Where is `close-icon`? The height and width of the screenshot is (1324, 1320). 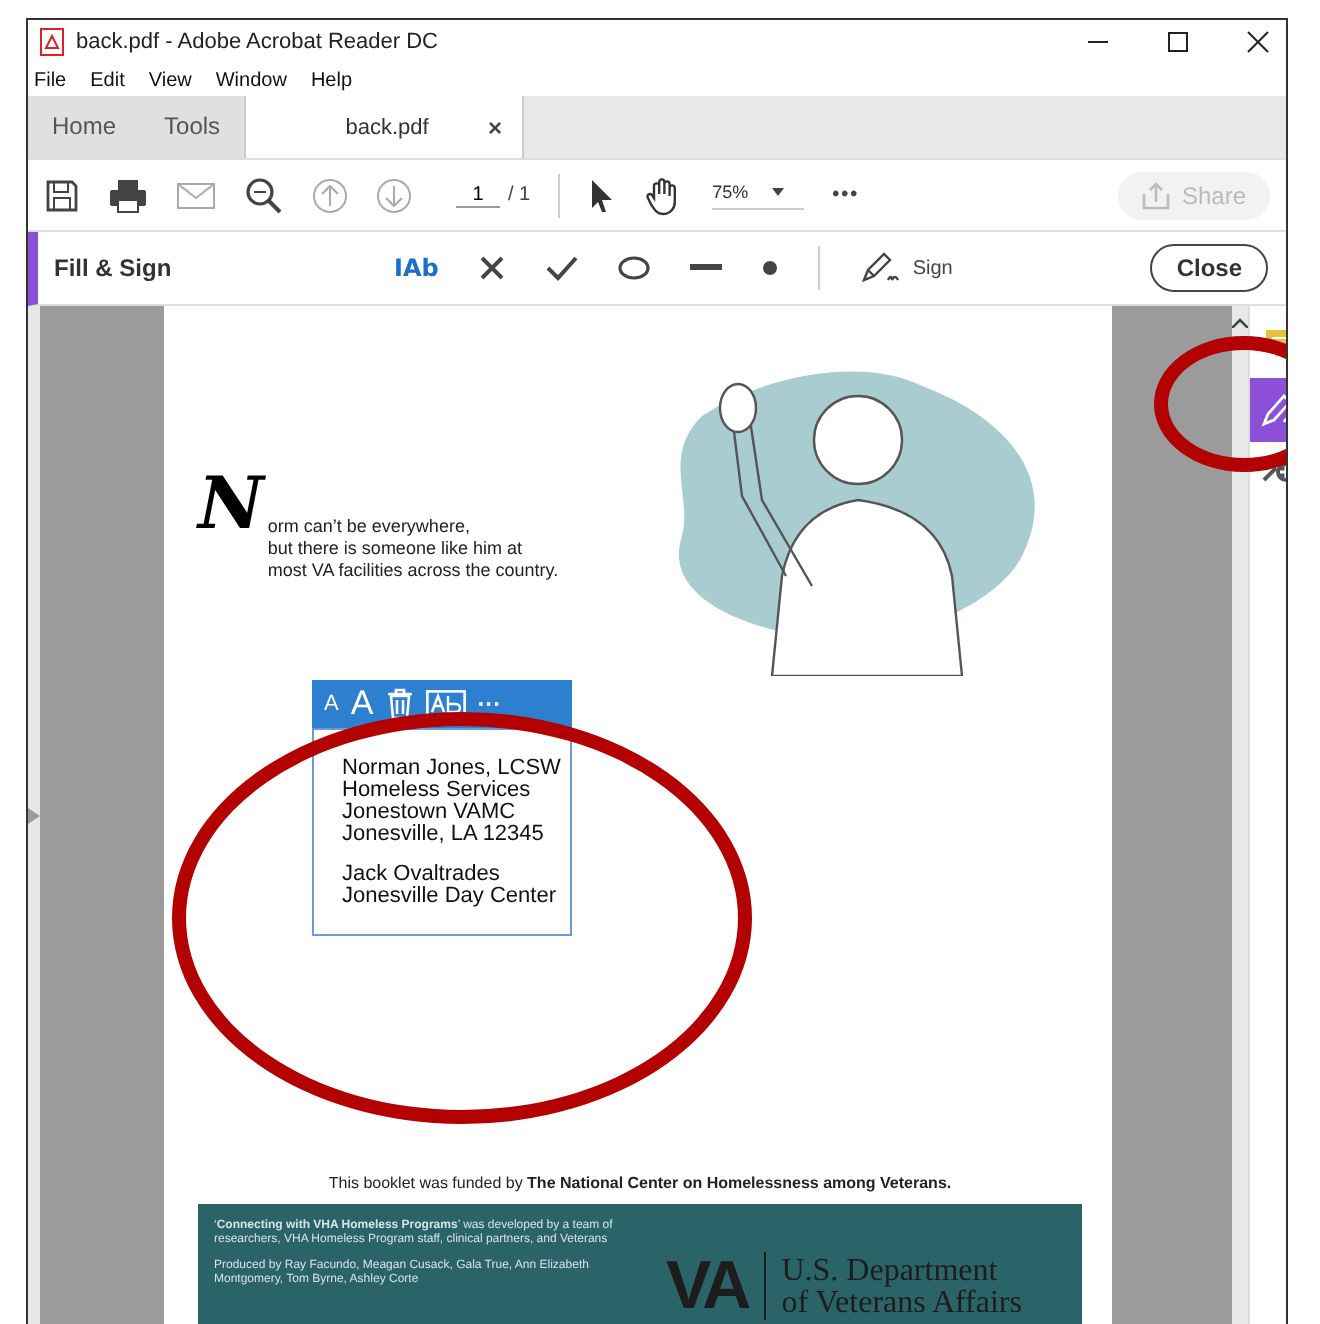 close-icon is located at coordinates (1258, 42).